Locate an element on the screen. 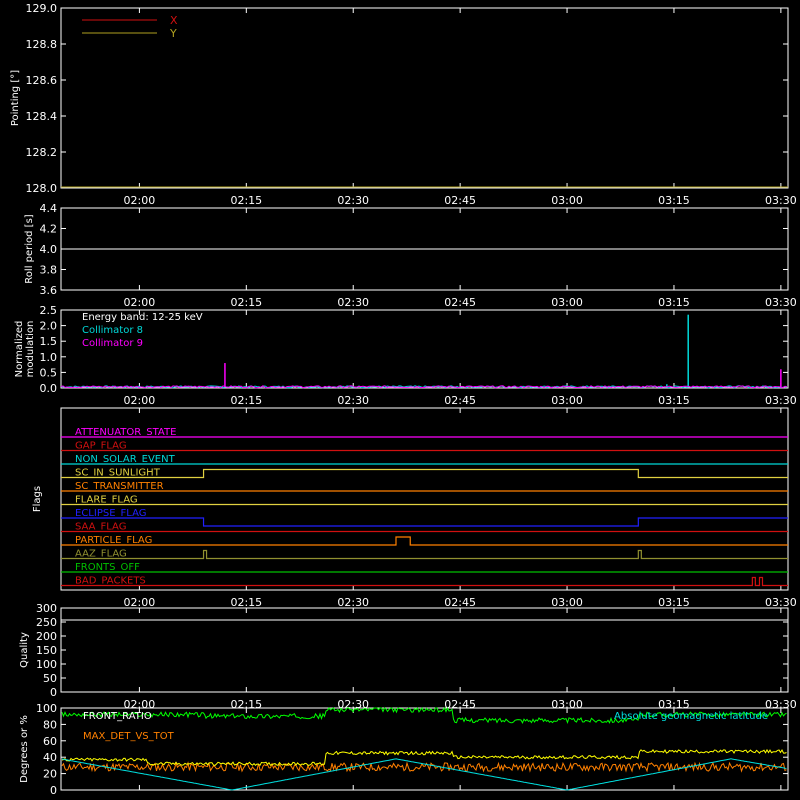 This screenshot has width=800, height=800. modulation-ylabel: modulation is located at coordinates (30, 349).